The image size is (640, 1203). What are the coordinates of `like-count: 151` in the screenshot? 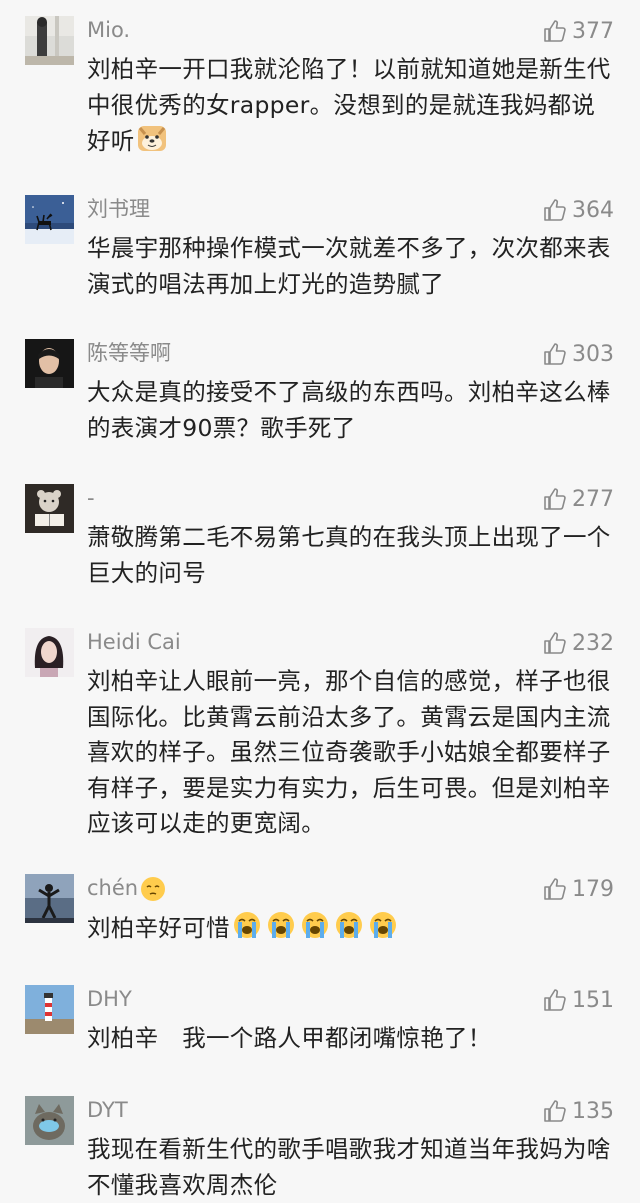 It's located at (593, 1000).